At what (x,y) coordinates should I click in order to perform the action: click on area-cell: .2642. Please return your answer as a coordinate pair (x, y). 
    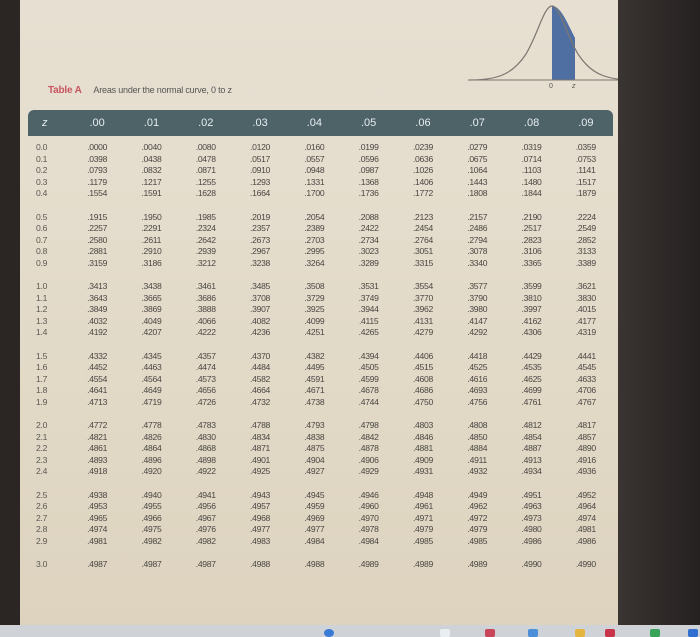
    Looking at the image, I should click on (205, 239).